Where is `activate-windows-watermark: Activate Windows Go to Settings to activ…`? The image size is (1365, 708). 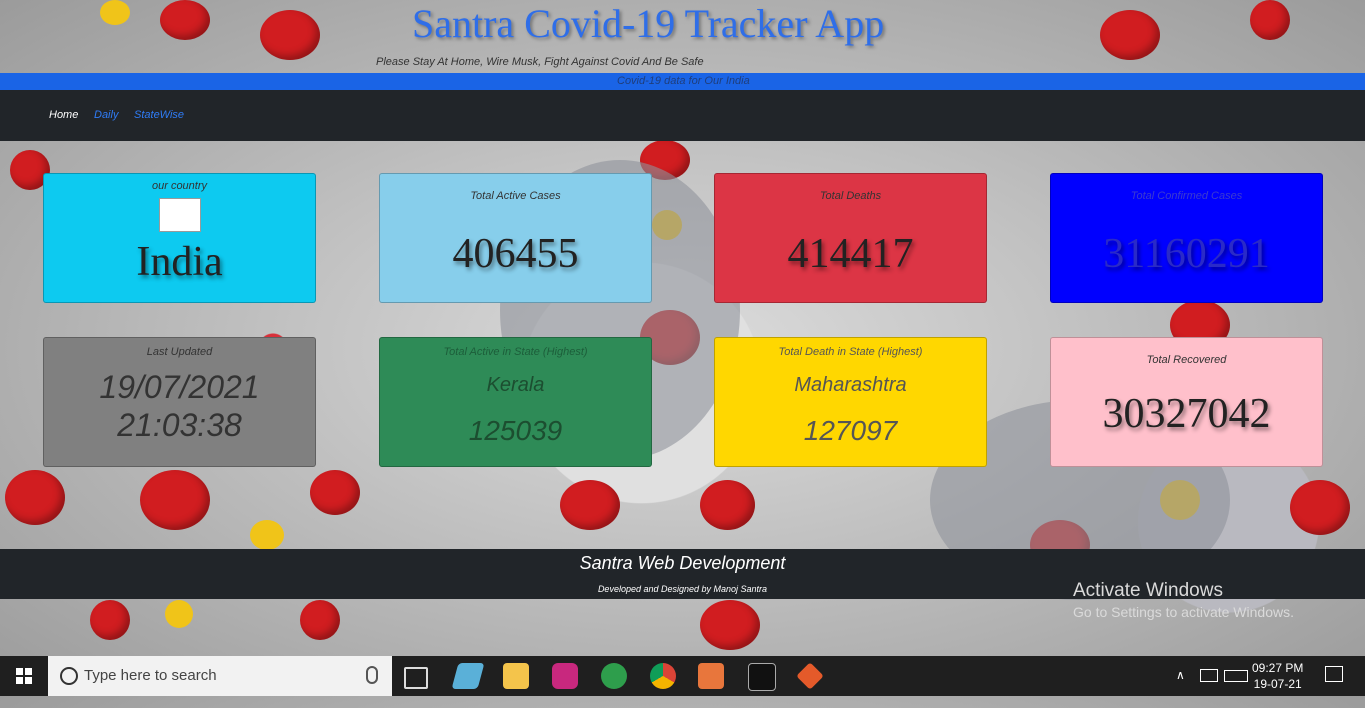 activate-windows-watermark: Activate Windows Go to Settings to activ… is located at coordinates (1183, 600).